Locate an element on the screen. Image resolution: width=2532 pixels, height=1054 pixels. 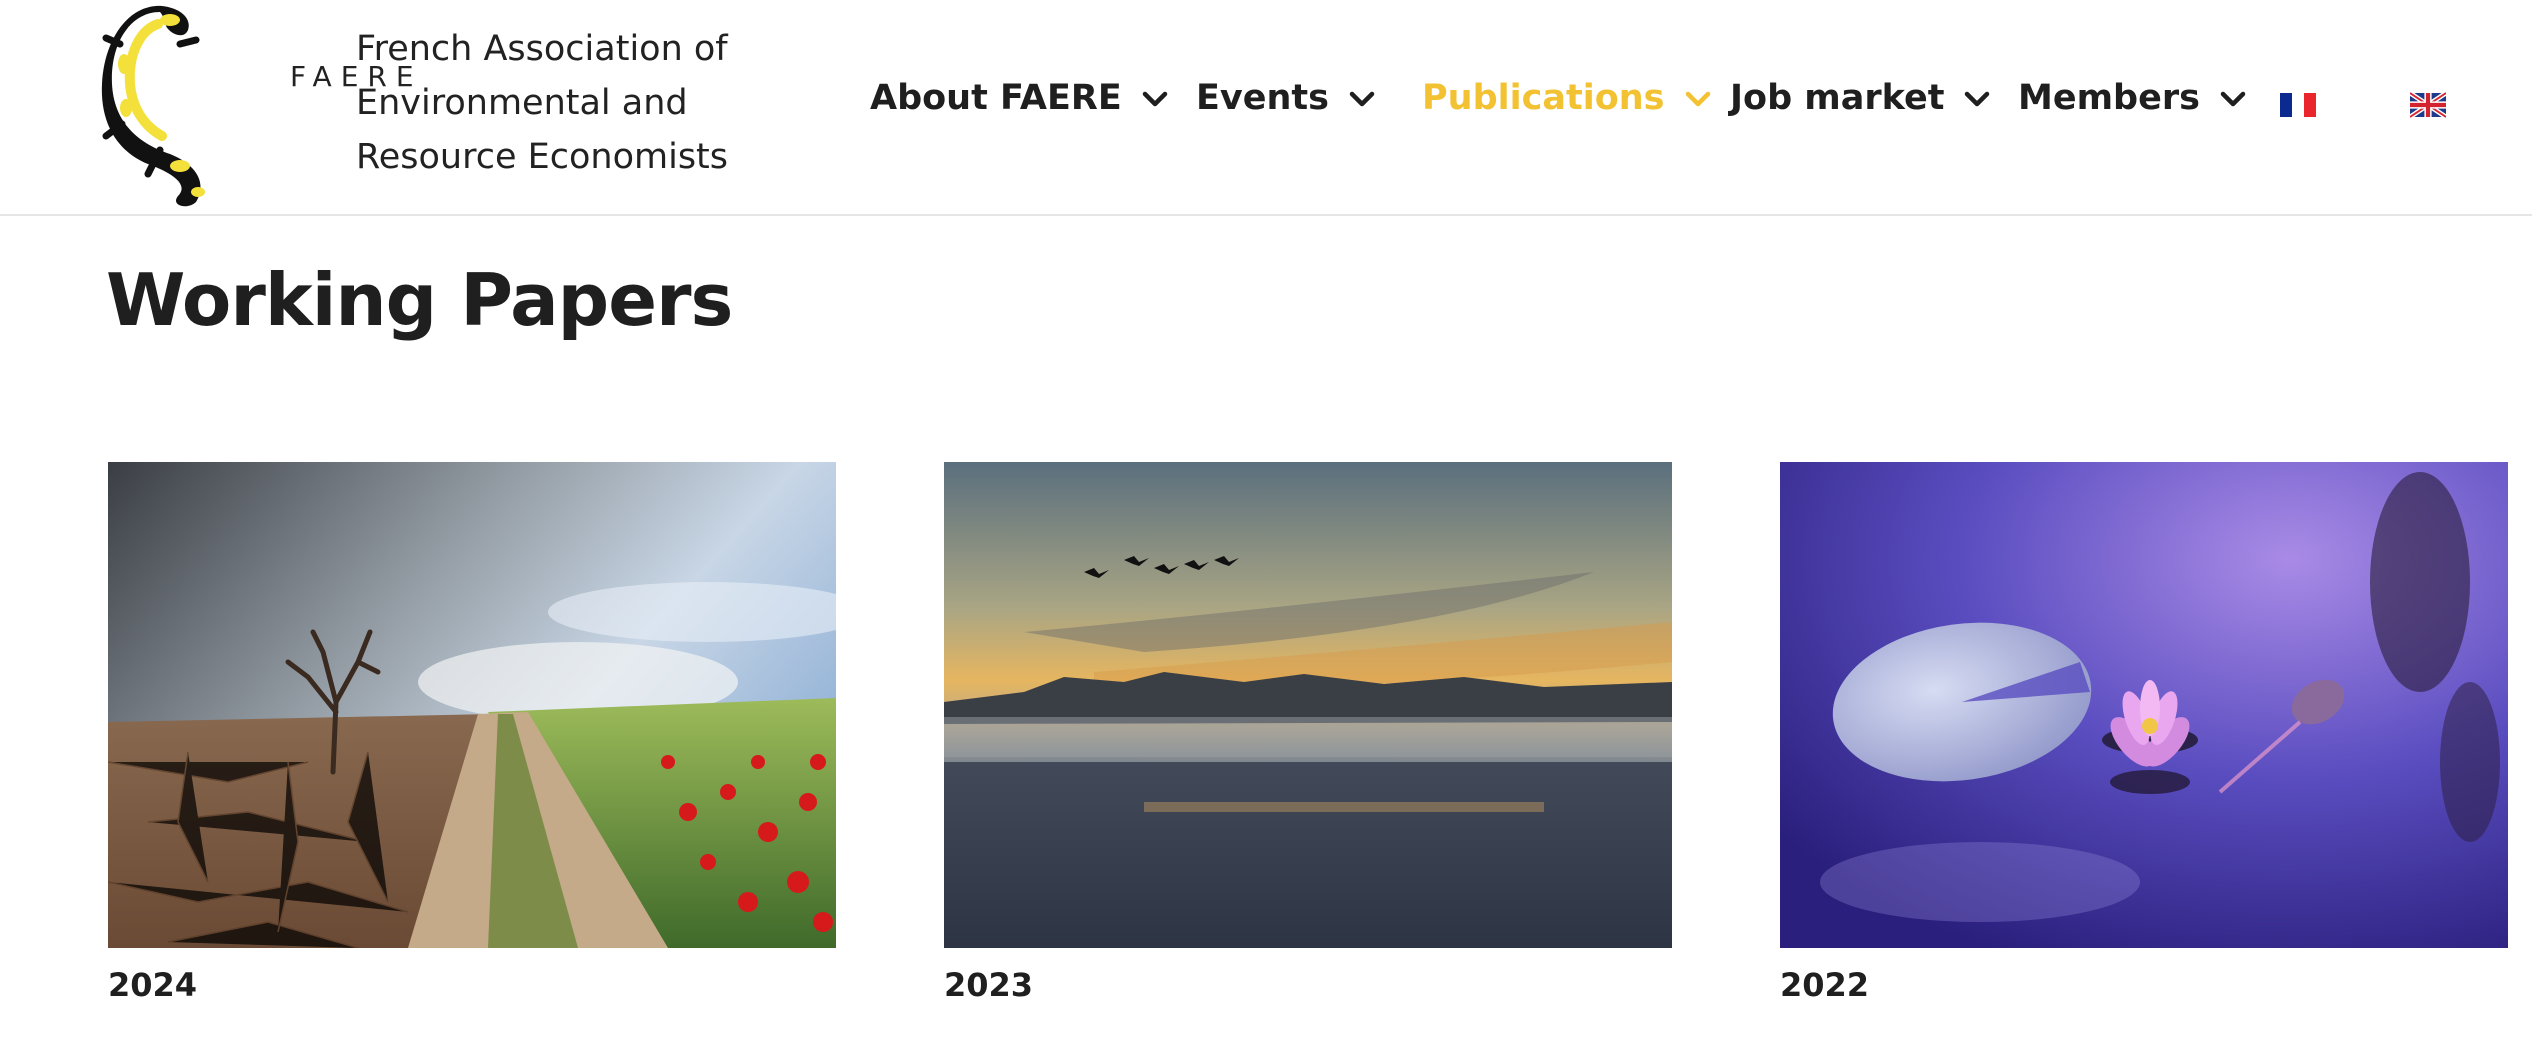
working-paper-card-2023: 2023 is located at coordinates (1308, 733).